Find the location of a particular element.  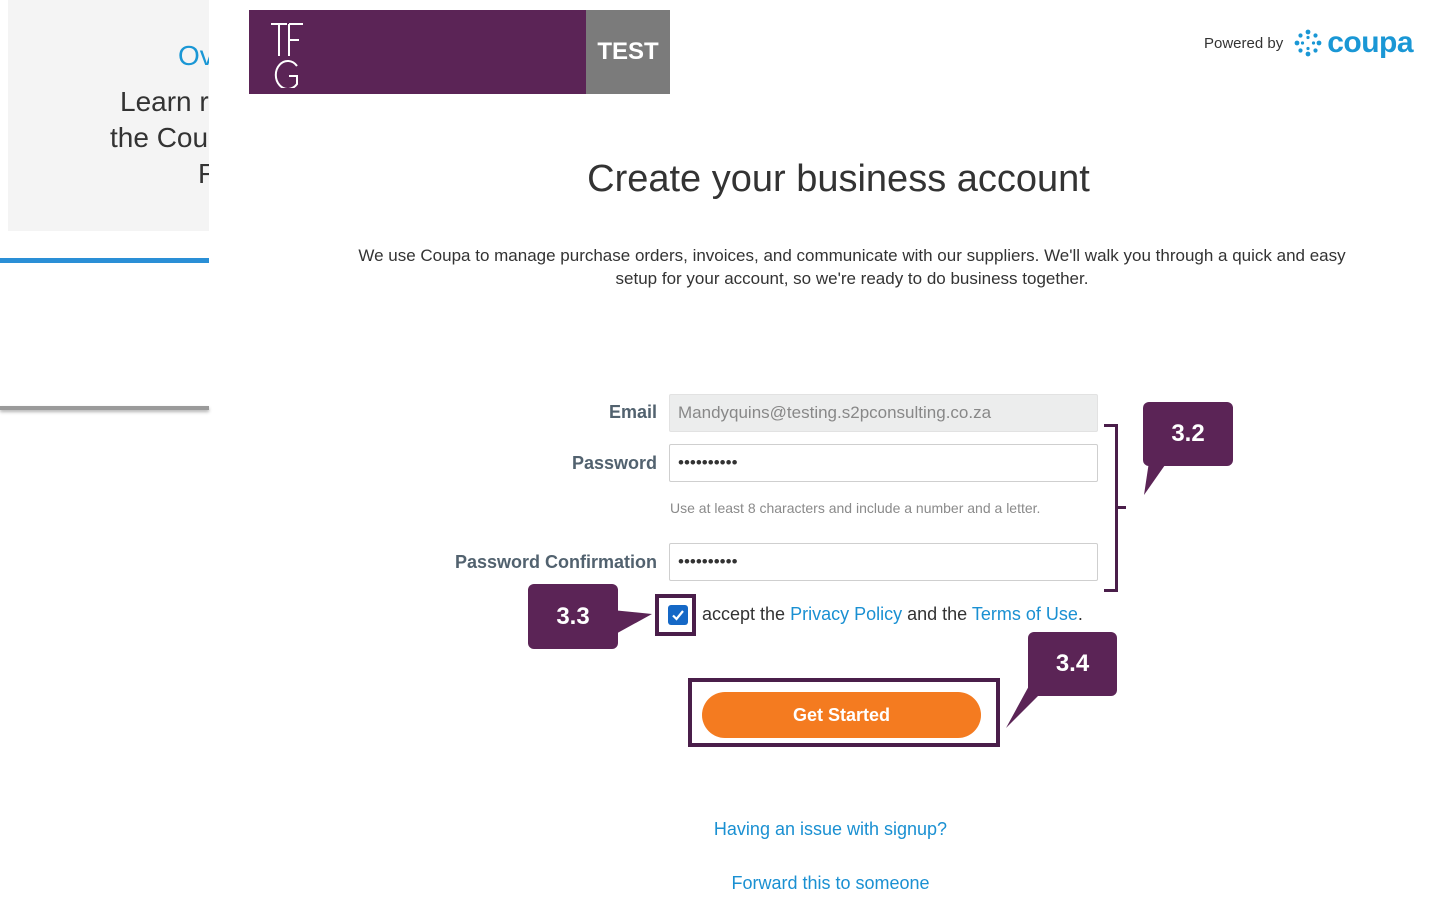

checkbox-highlight-box is located at coordinates (675, 615).